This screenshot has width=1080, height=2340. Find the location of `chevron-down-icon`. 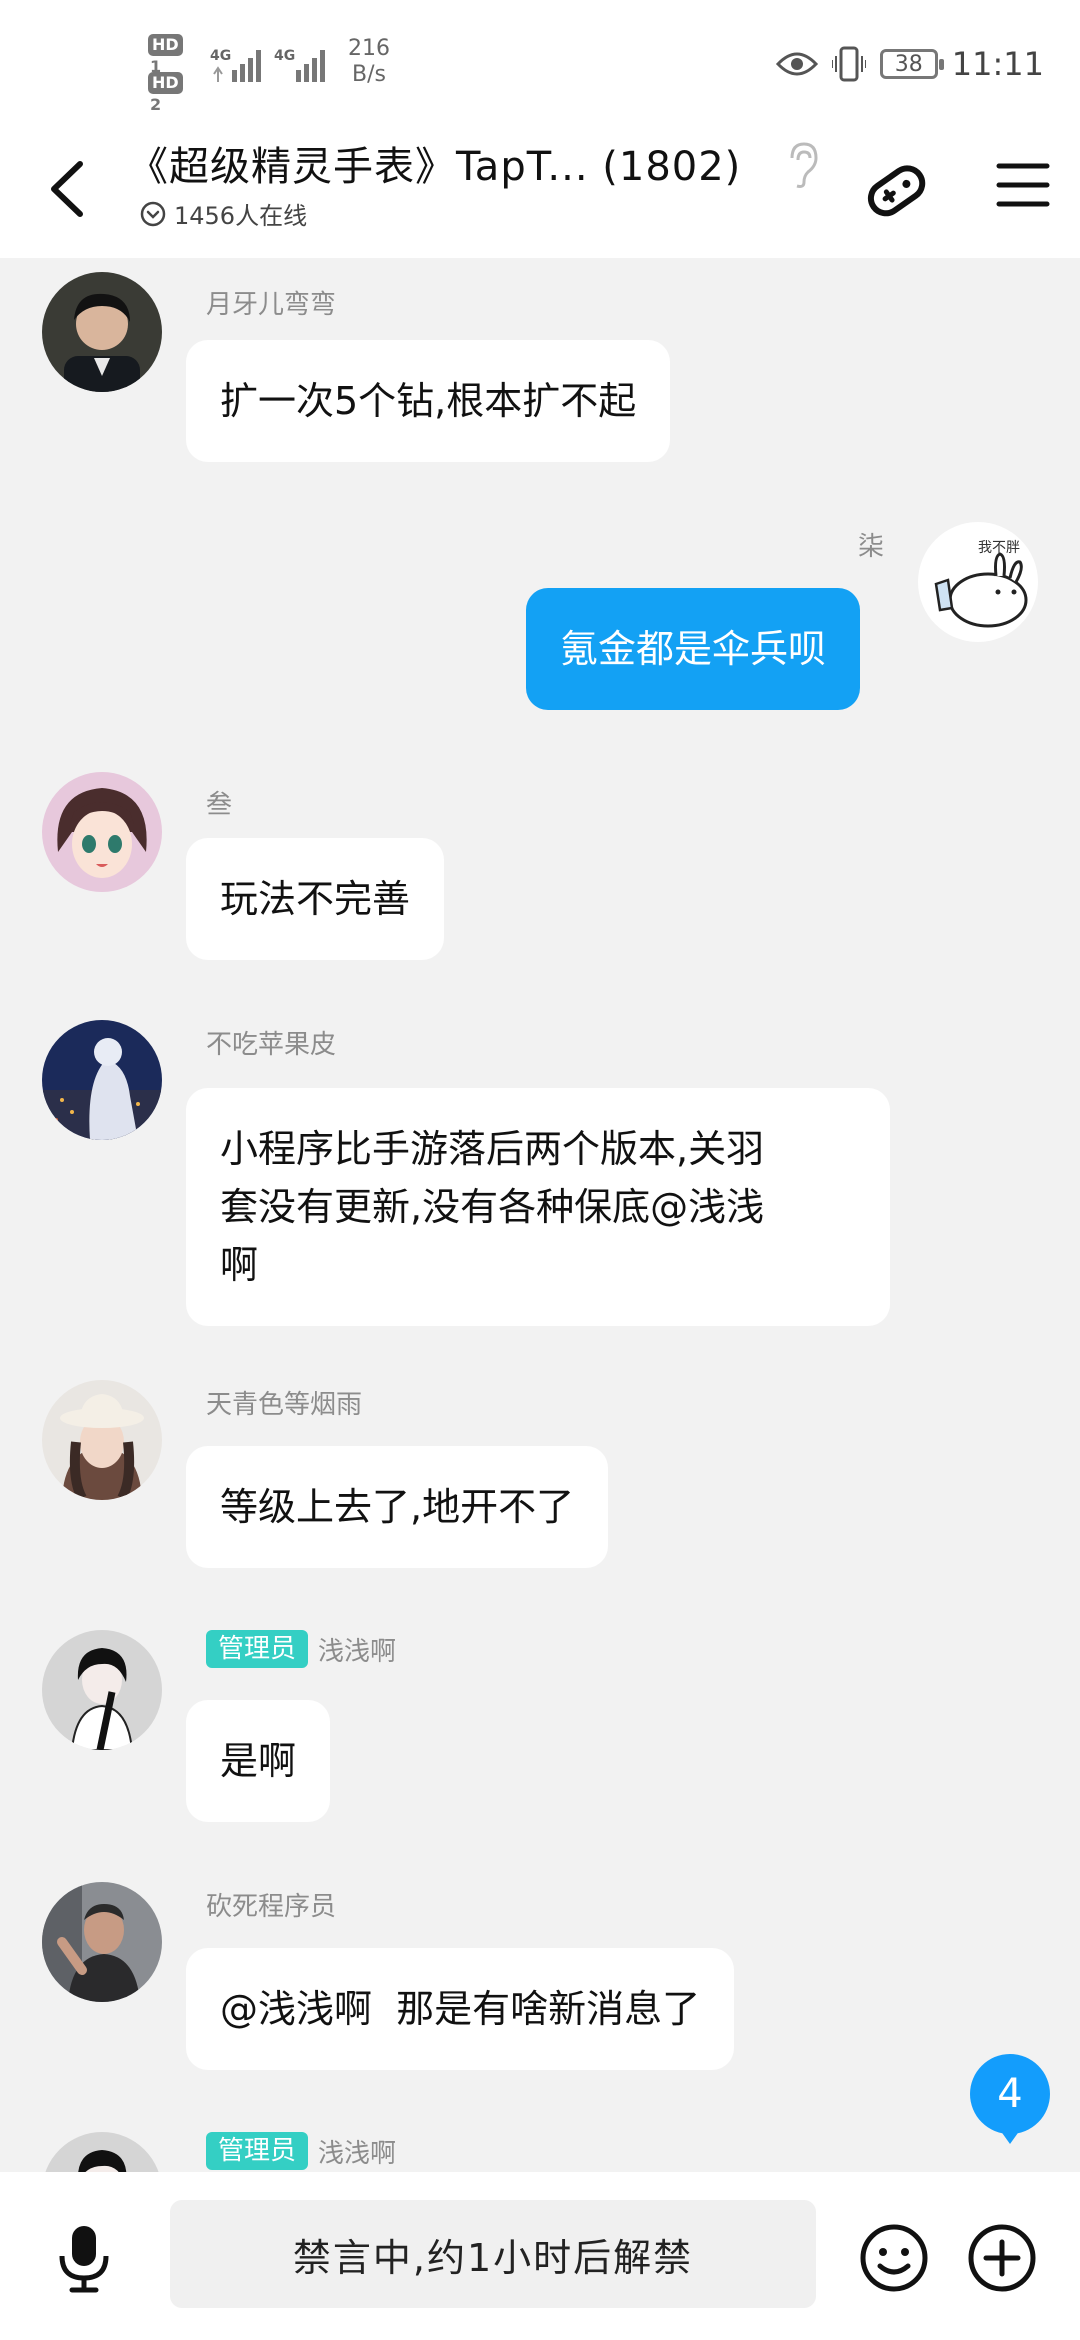

chevron-down-icon is located at coordinates (153, 213).